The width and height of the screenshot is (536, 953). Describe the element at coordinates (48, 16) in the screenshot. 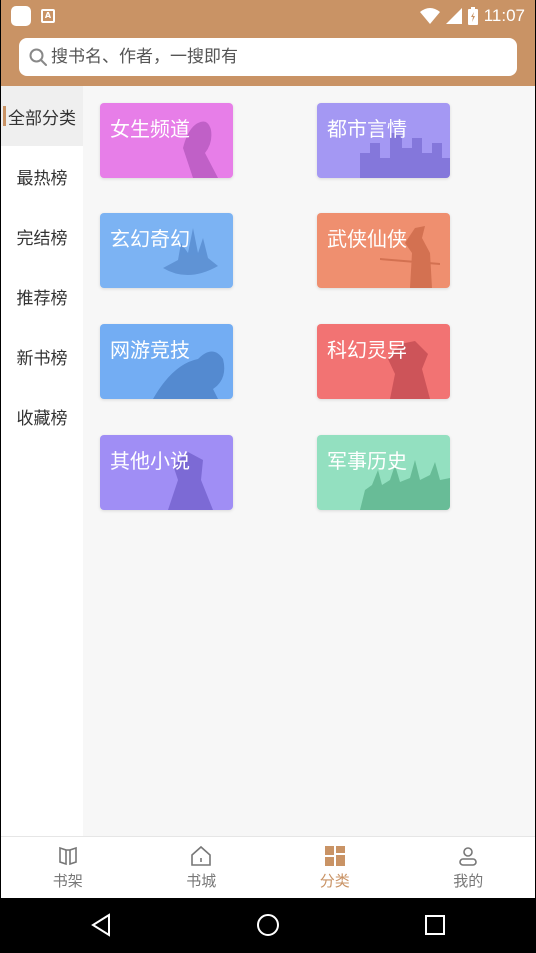

I see `text-notification-icon: A` at that location.